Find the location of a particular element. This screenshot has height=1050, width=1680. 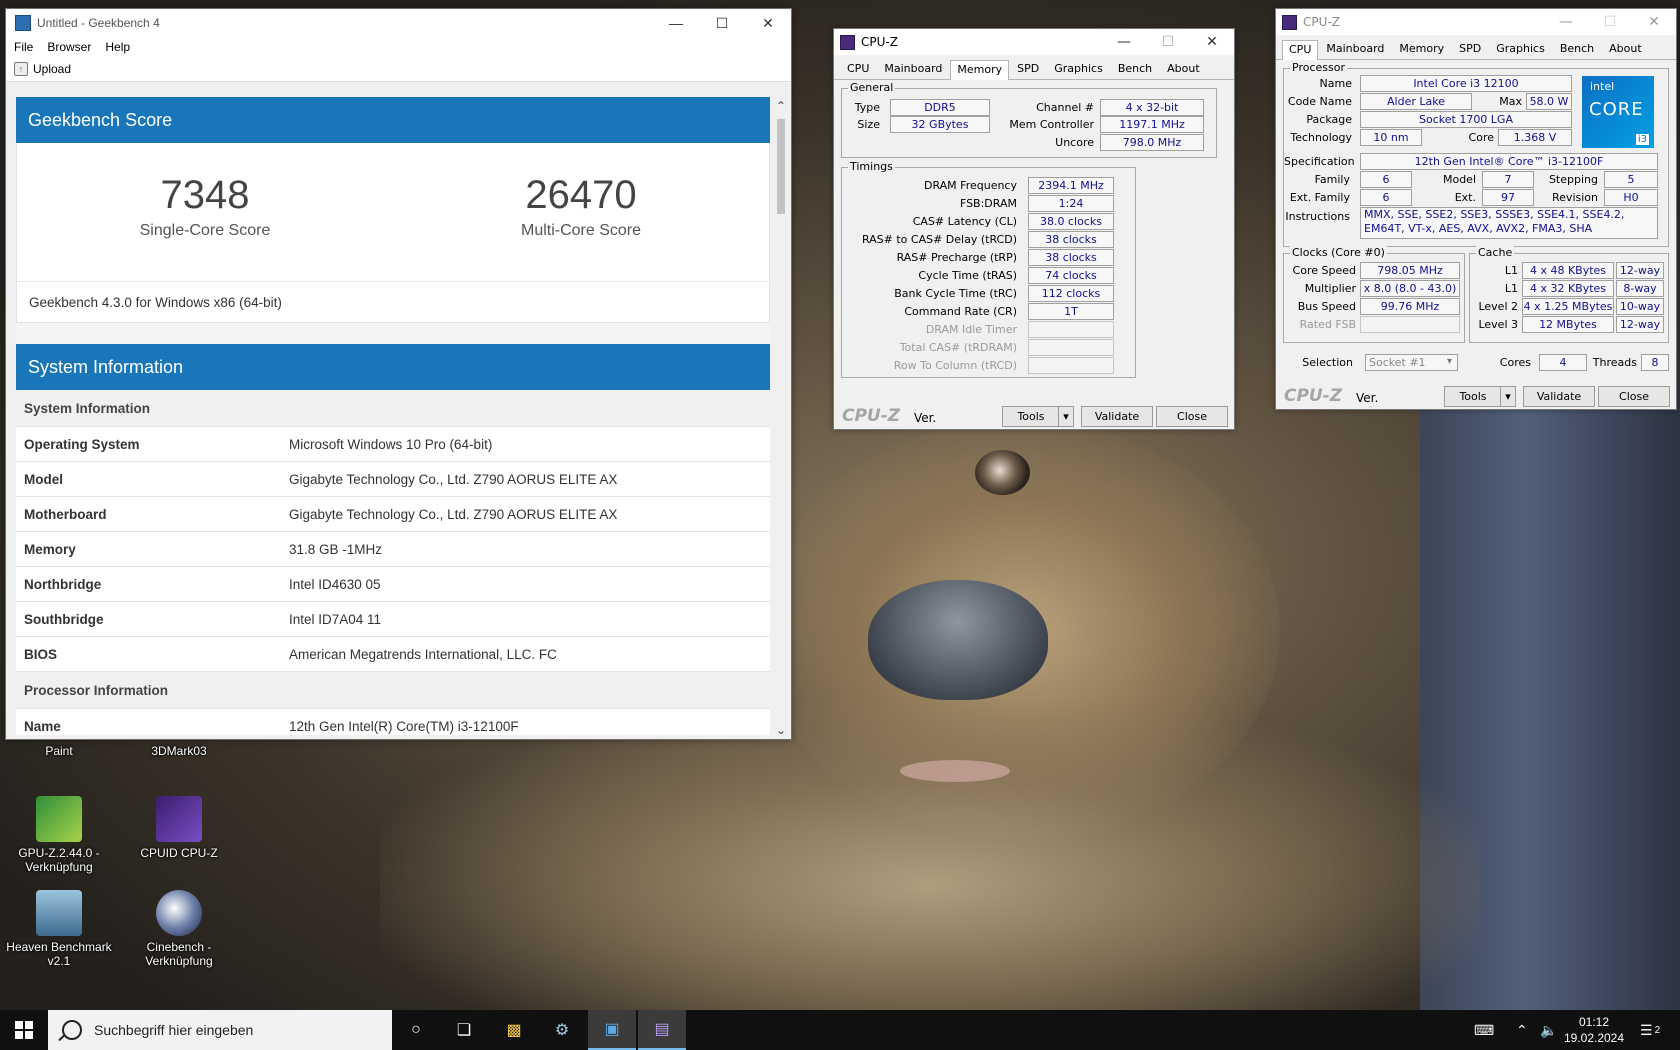

upload-button: Upload is located at coordinates (52, 69).